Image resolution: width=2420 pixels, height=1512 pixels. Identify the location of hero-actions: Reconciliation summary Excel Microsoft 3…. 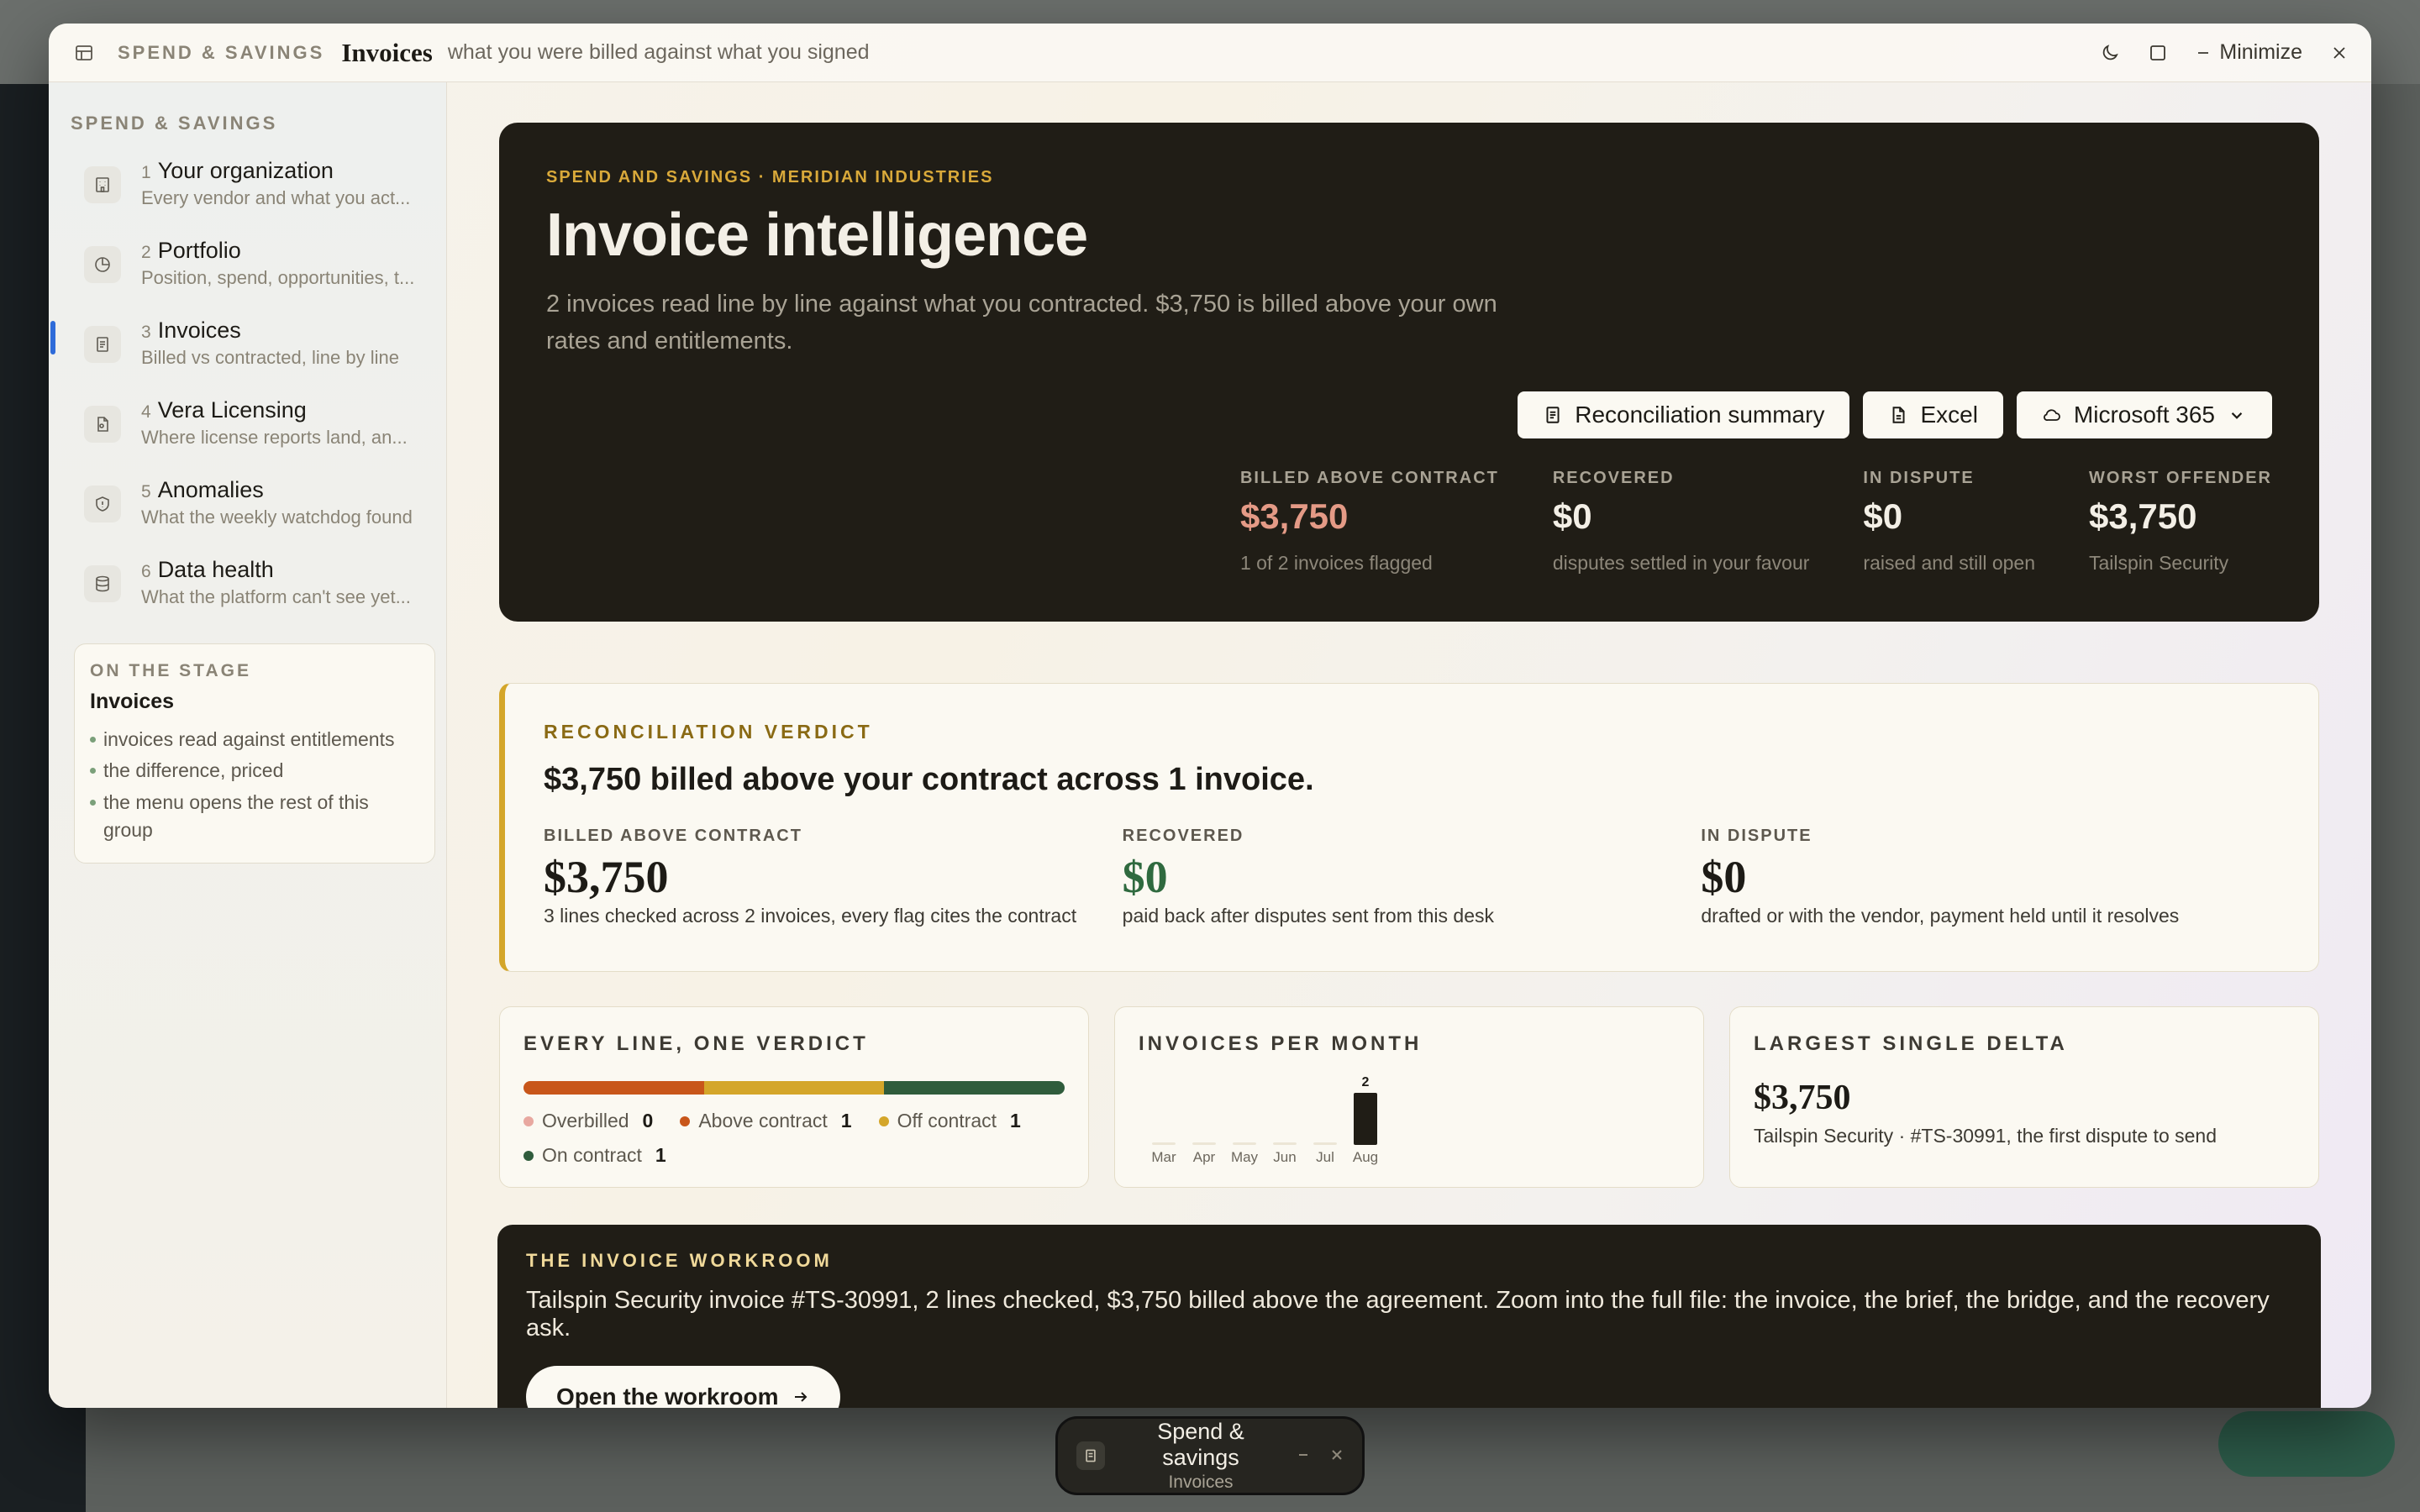
(1895, 414).